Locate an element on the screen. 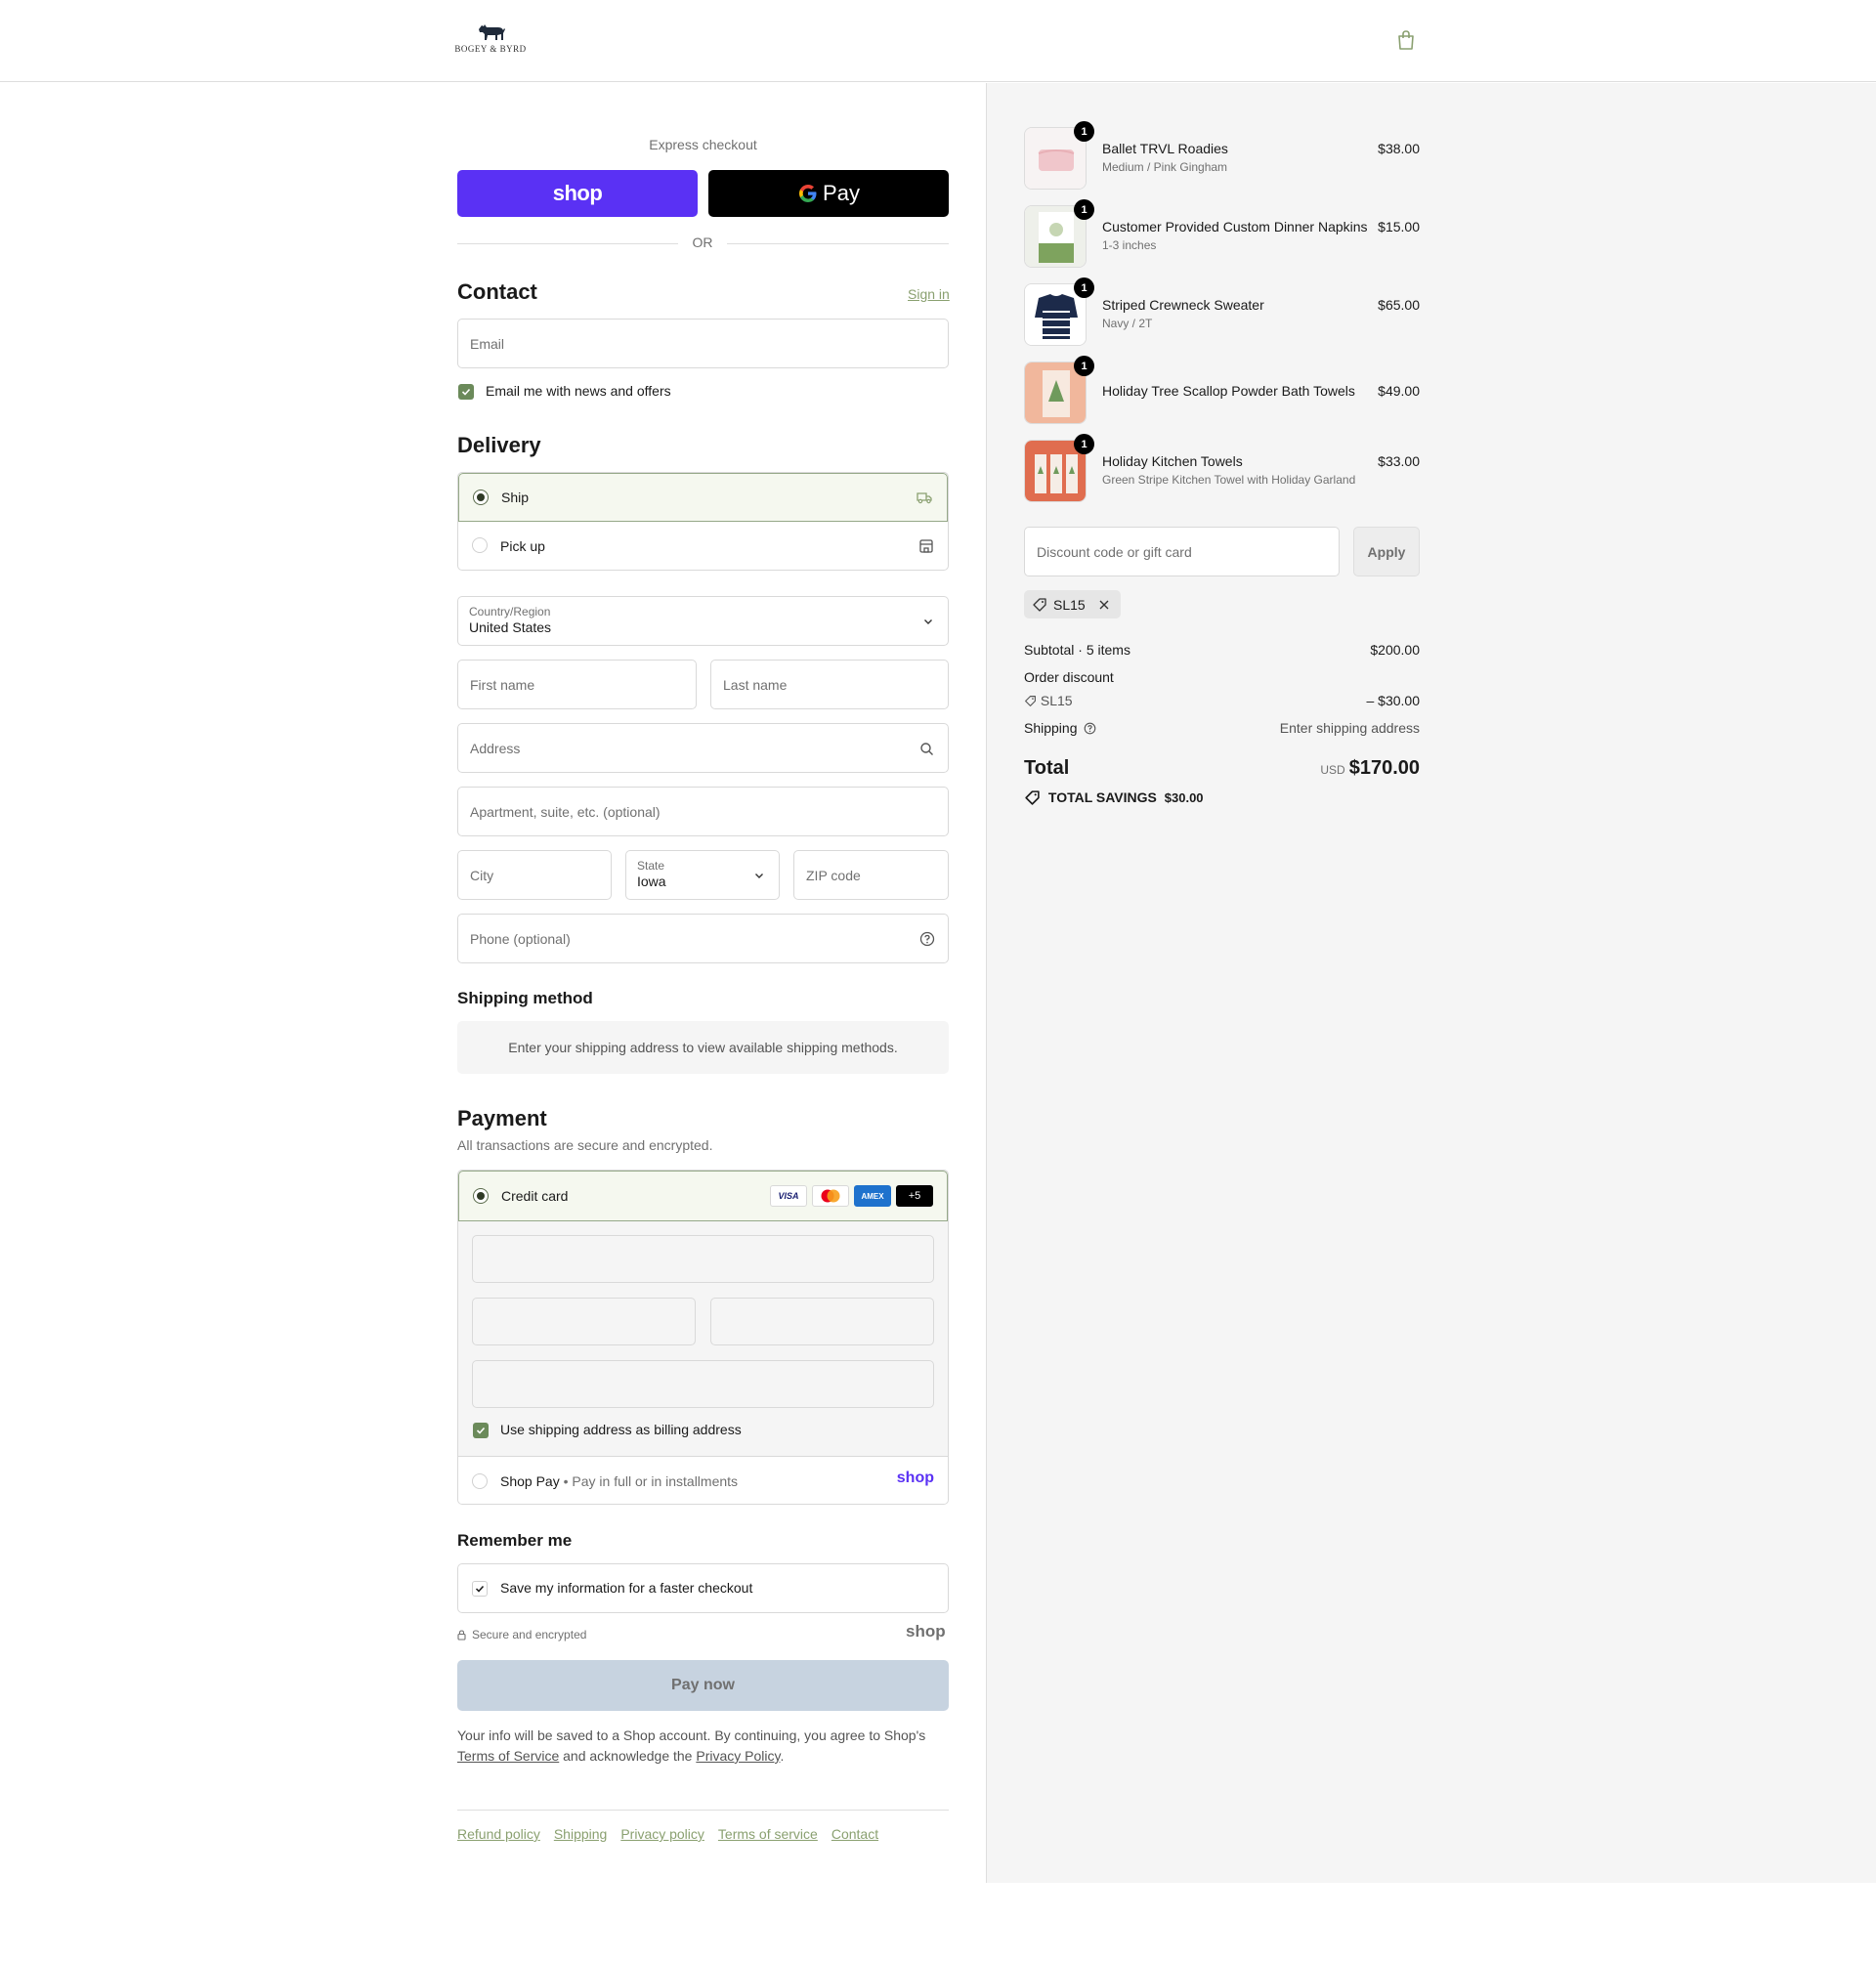 This screenshot has height=1961, width=1876. ship-label: Ship is located at coordinates (515, 497).